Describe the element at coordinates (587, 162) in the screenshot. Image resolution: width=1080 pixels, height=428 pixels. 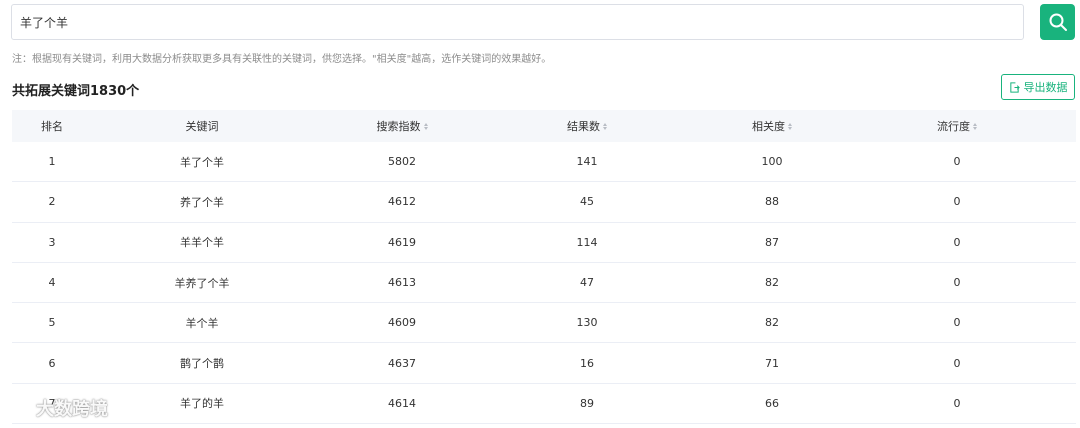
I see `cell-results: 141` at that location.